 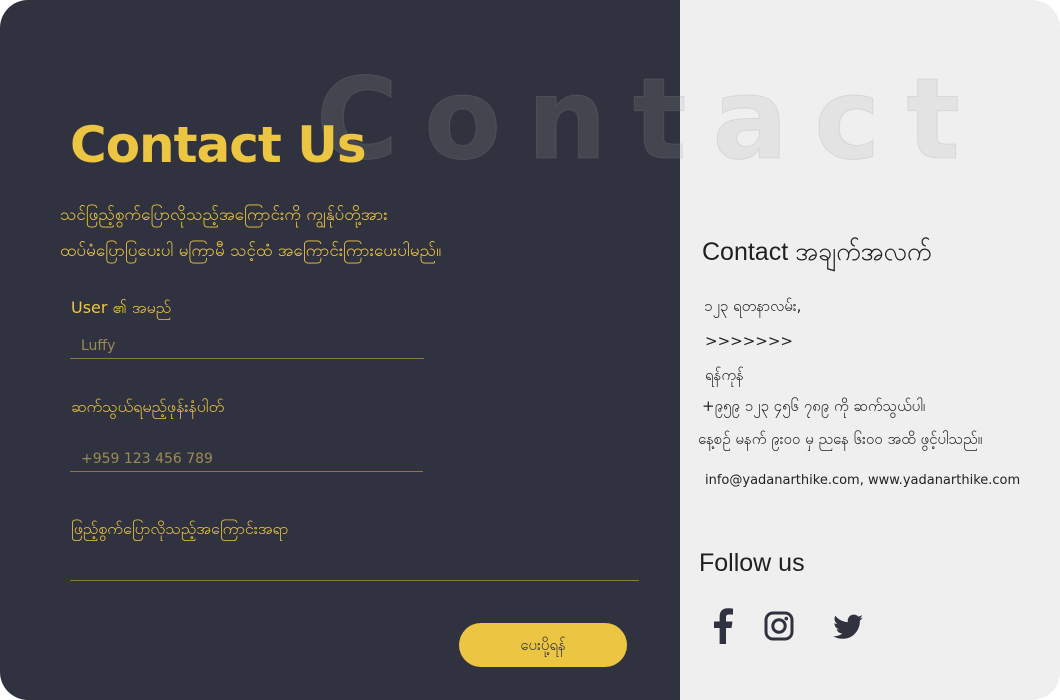 What do you see at coordinates (247, 346) in the screenshot?
I see `name-input: Luffy` at bounding box center [247, 346].